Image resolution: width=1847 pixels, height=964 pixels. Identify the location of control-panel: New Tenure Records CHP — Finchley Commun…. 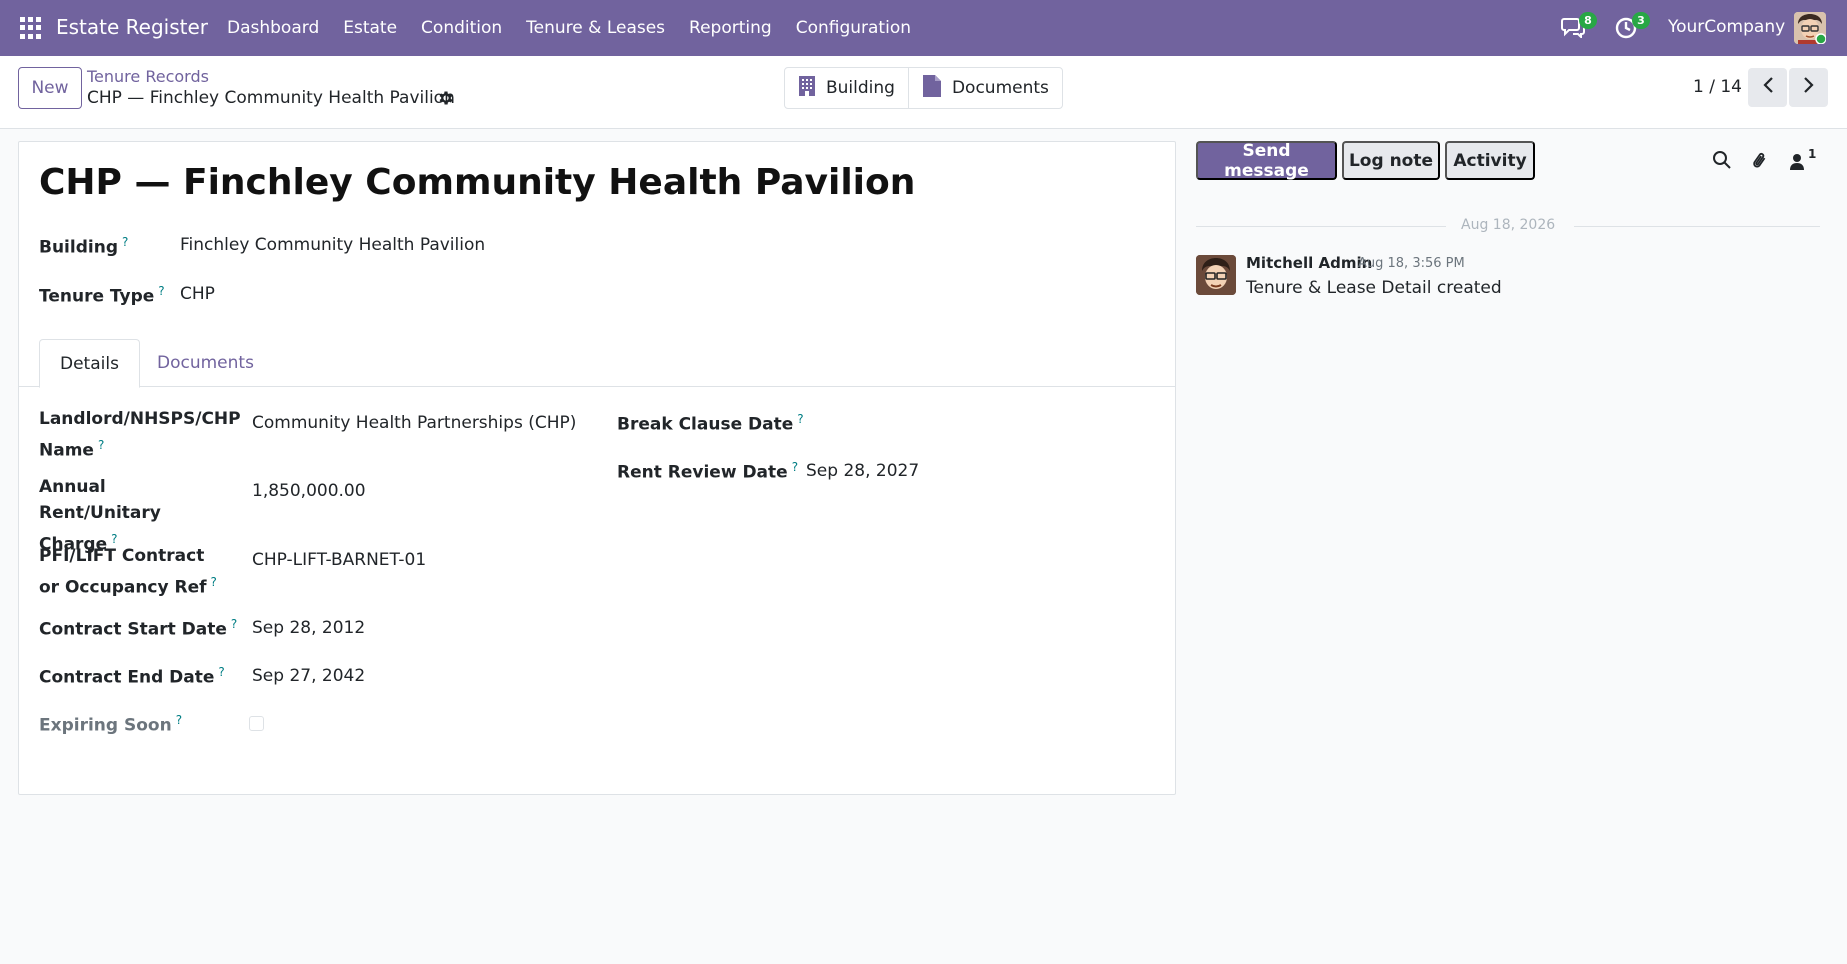
(923, 92).